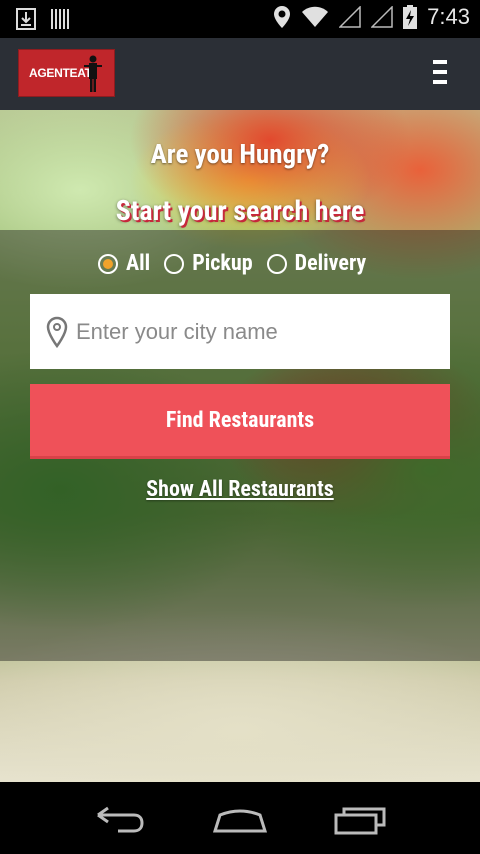  What do you see at coordinates (410, 17) in the screenshot?
I see `battery-charging-icon` at bounding box center [410, 17].